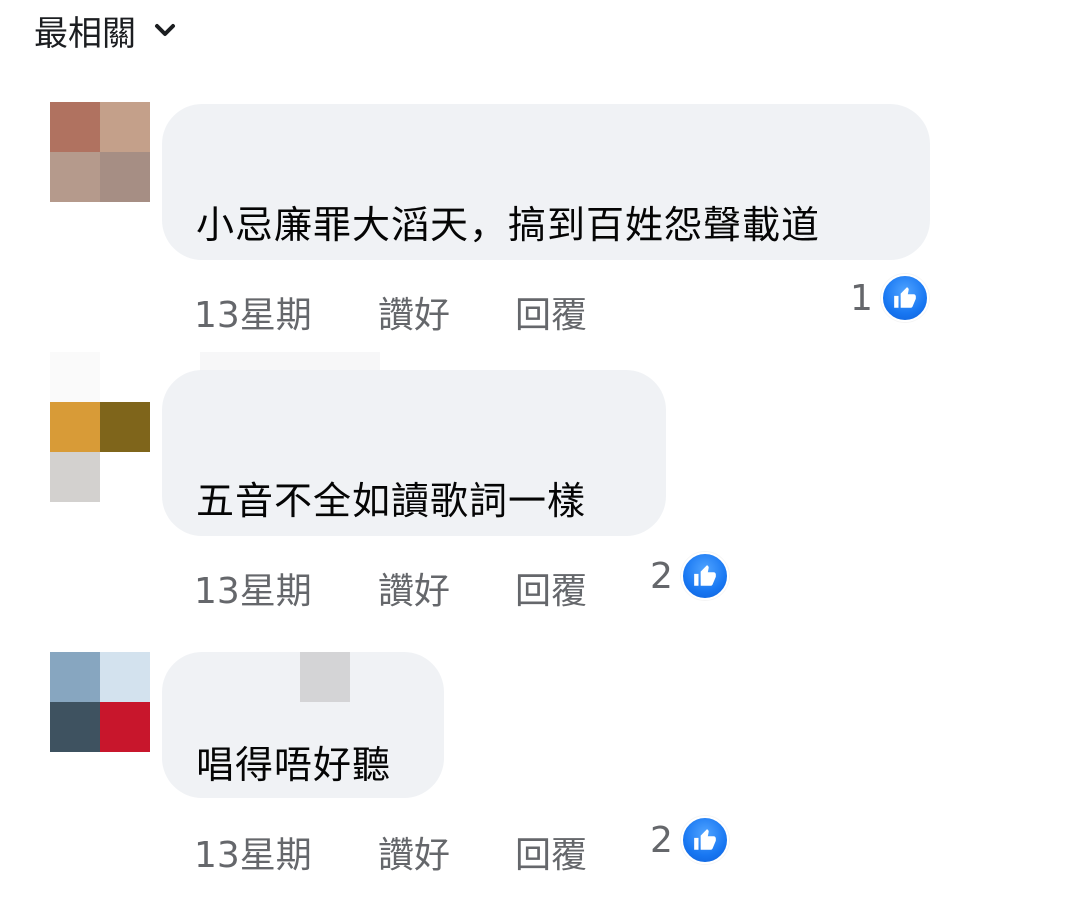 The image size is (1080, 902). Describe the element at coordinates (546, 182) in the screenshot. I see `comment-bubble: 小忌廉罪大滔天，搞到百姓怨聲載道` at that location.